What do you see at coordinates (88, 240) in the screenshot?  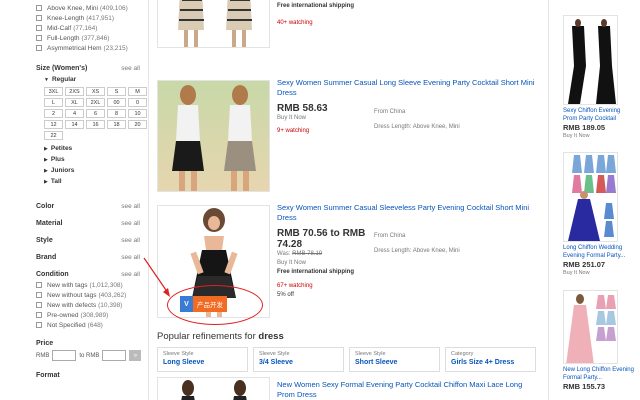 I see `style-section-header: Style see all` at bounding box center [88, 240].